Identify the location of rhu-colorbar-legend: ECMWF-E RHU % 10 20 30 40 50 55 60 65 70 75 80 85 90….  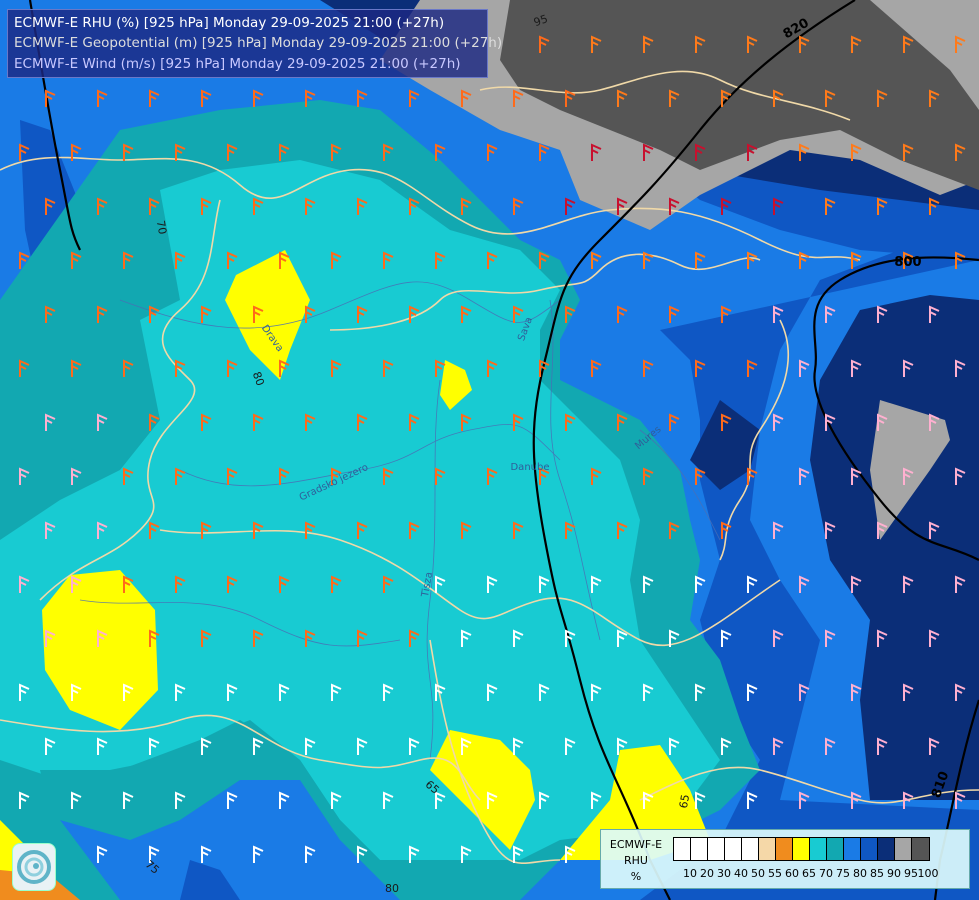
(785, 859).